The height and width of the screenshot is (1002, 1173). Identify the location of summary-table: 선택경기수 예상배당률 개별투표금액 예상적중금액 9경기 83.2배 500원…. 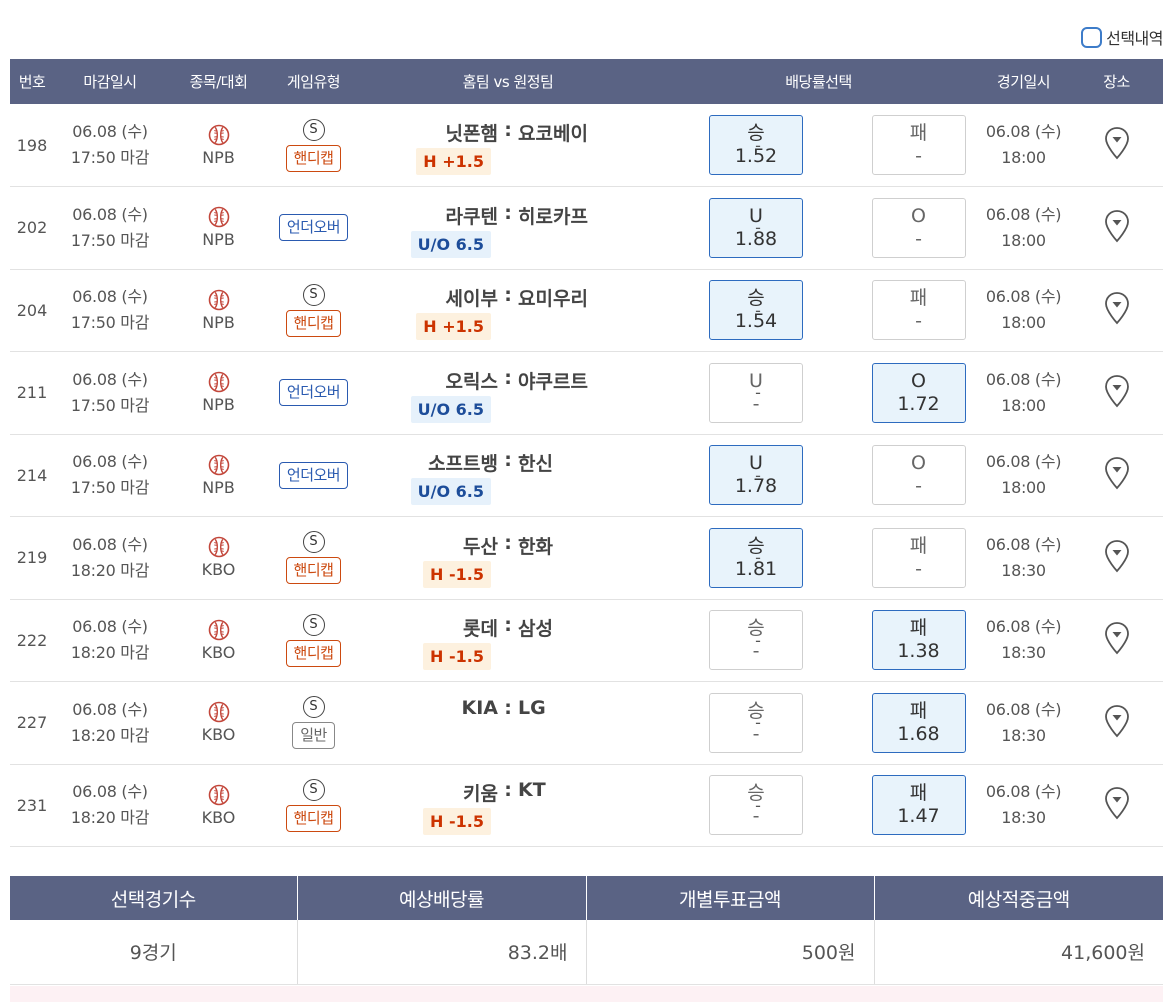
(586, 930).